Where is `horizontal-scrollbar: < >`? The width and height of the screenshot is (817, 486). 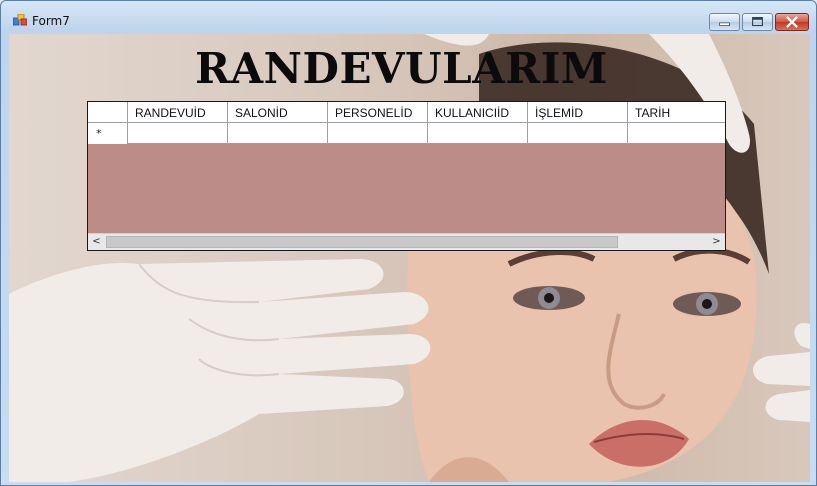
horizontal-scrollbar: < > is located at coordinates (406, 241).